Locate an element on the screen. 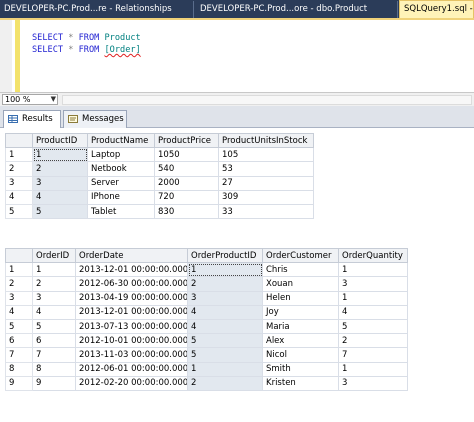 This screenshot has width=474, height=422. grid-cell: 6 is located at coordinates (54, 341).